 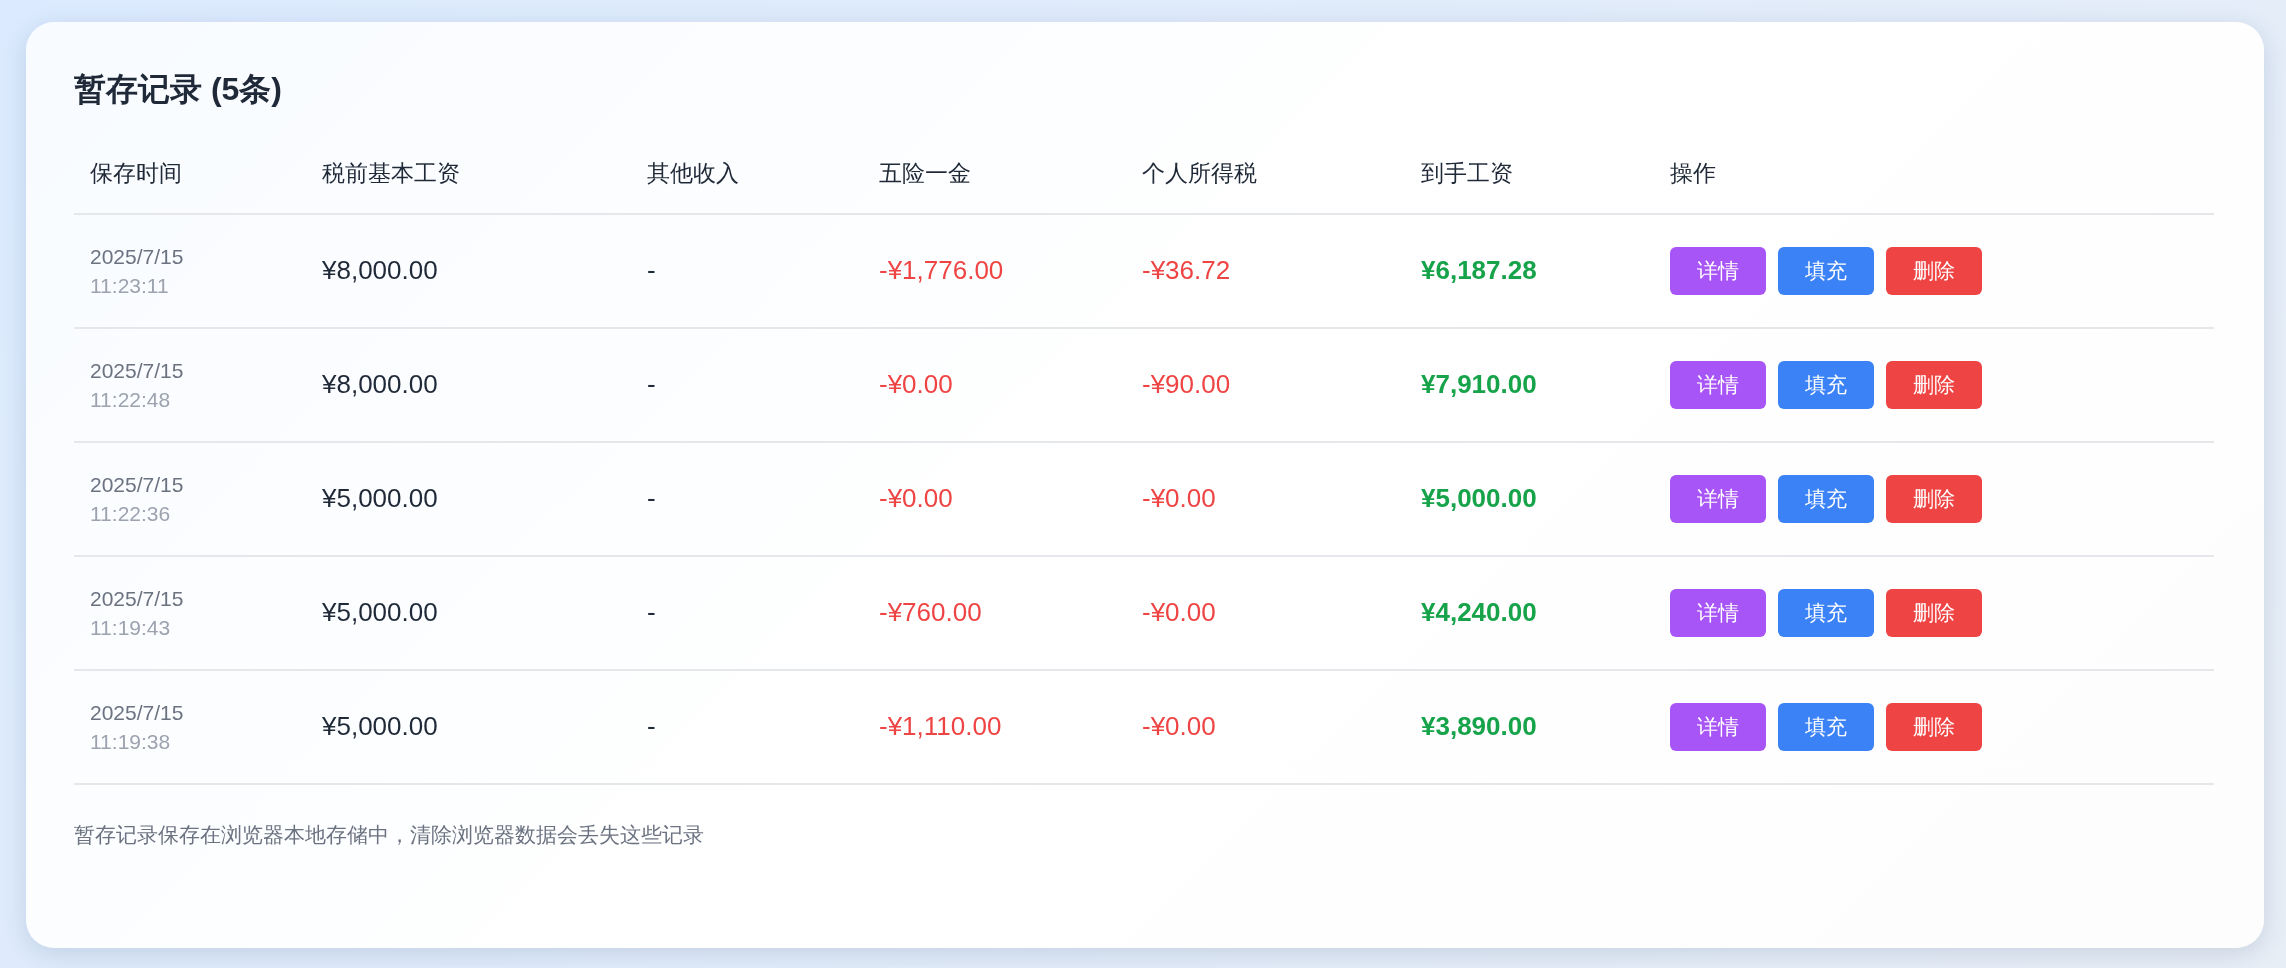 I want to click on column-header: 操作, so click(x=1934, y=185).